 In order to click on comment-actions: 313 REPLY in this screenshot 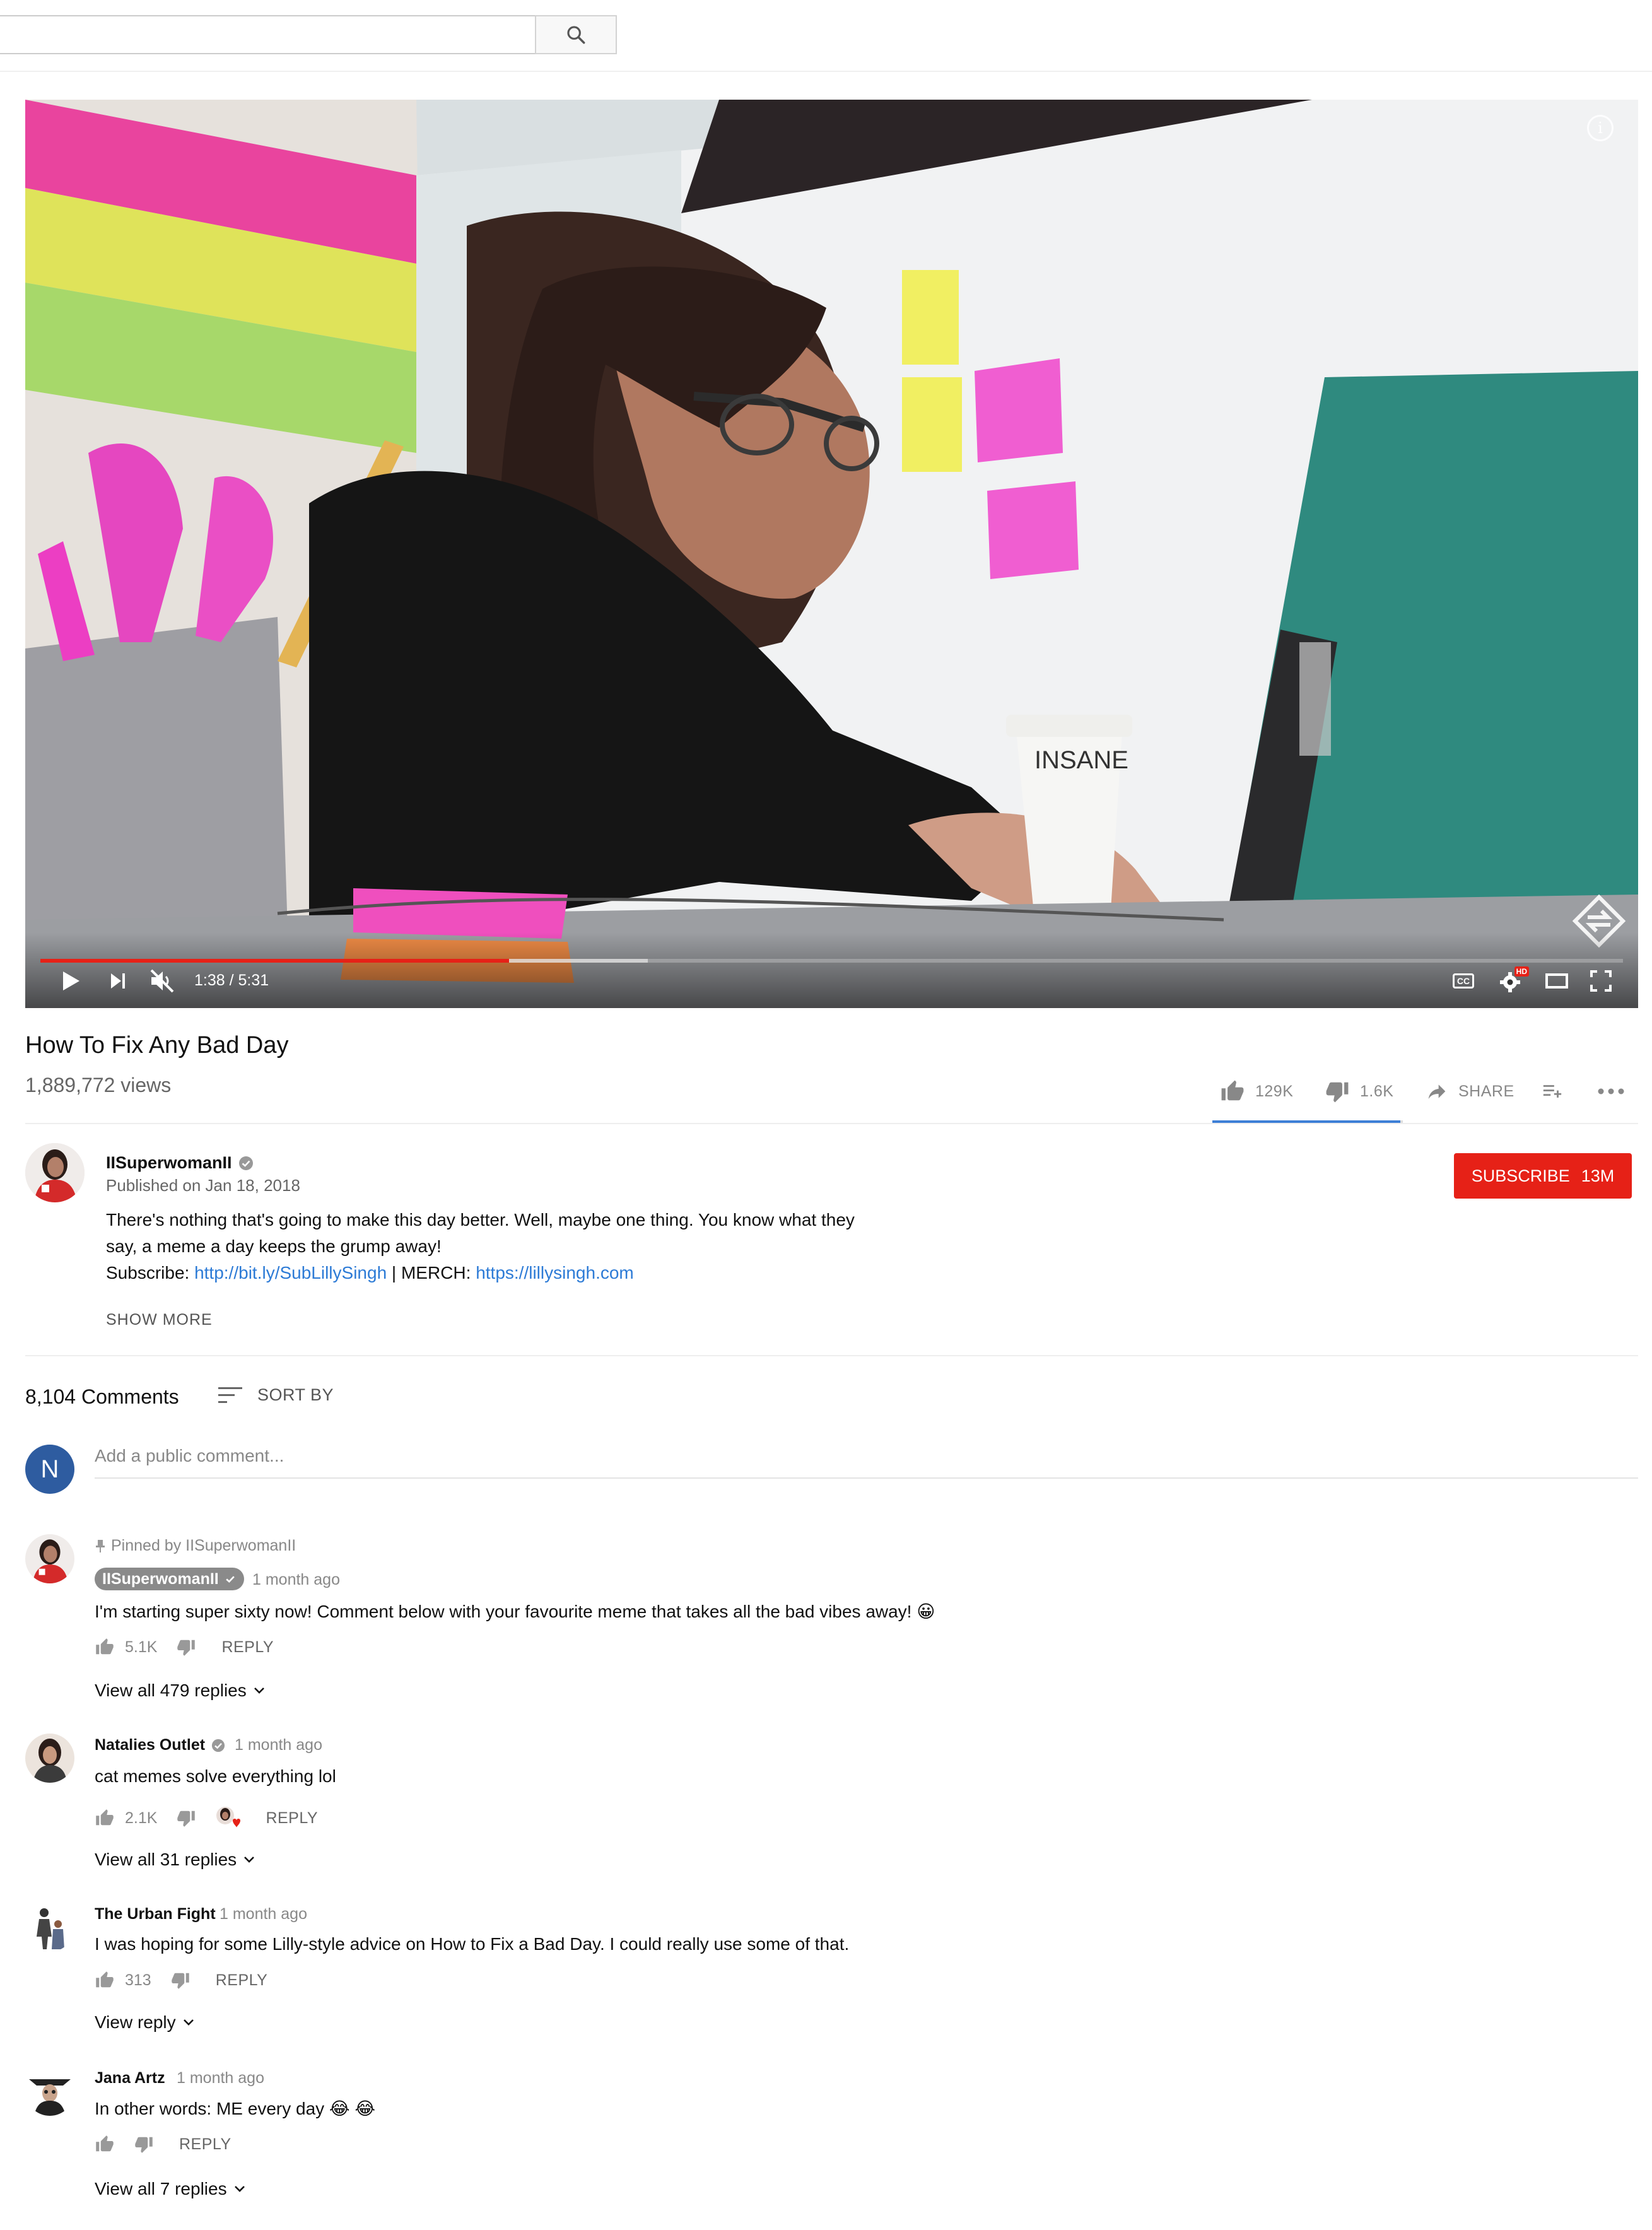, I will do `click(181, 1980)`.